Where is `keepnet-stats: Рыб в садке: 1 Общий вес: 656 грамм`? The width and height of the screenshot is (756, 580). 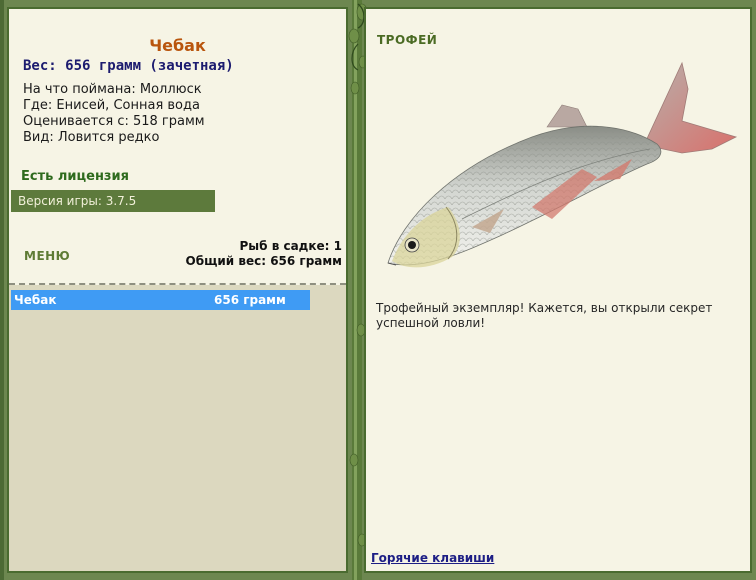
keepnet-stats: Рыб в садке: 1 Общий вес: 656 грамм is located at coordinates (264, 254).